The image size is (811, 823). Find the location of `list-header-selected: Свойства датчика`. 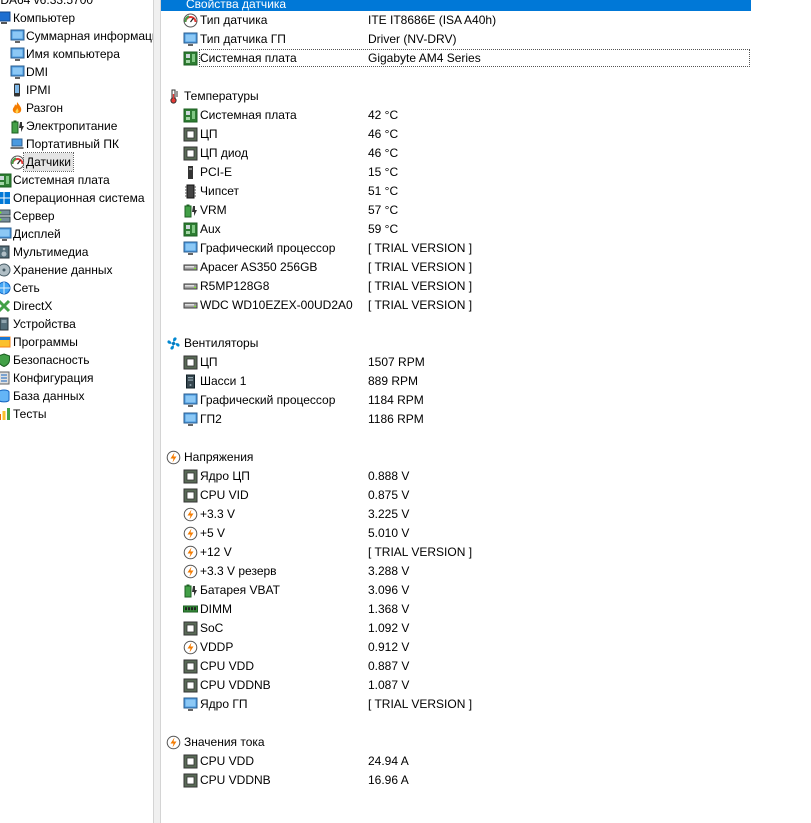

list-header-selected: Свойства датчика is located at coordinates (456, 5).